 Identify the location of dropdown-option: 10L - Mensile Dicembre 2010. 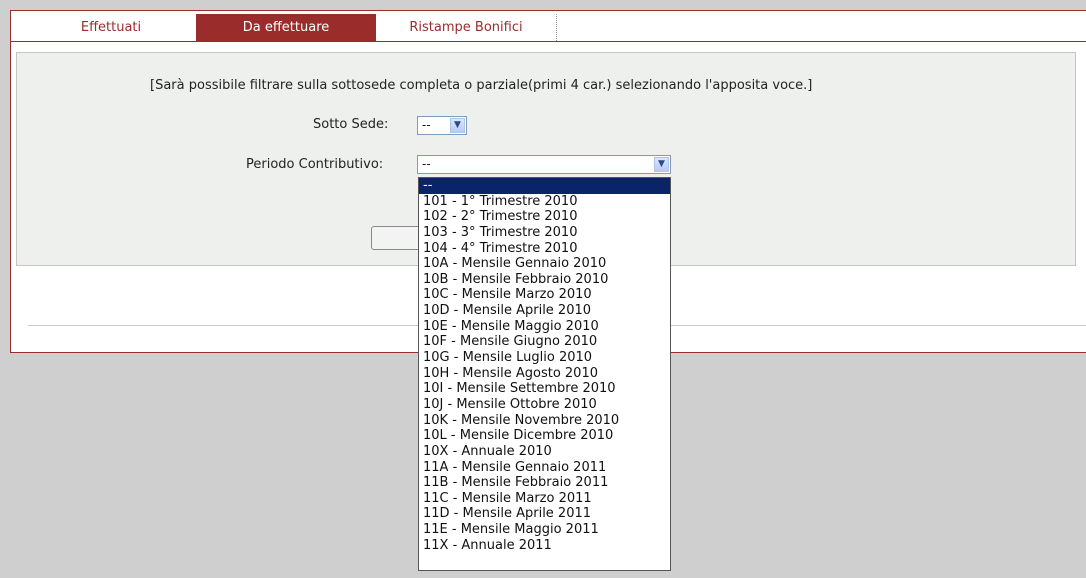
(544, 436).